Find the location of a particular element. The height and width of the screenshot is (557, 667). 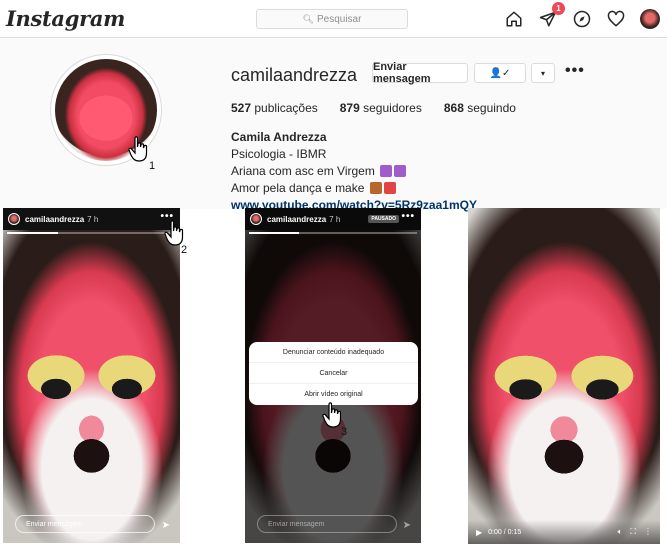

story-header: camilaandrezza 7 h ••• is located at coordinates (91, 219).